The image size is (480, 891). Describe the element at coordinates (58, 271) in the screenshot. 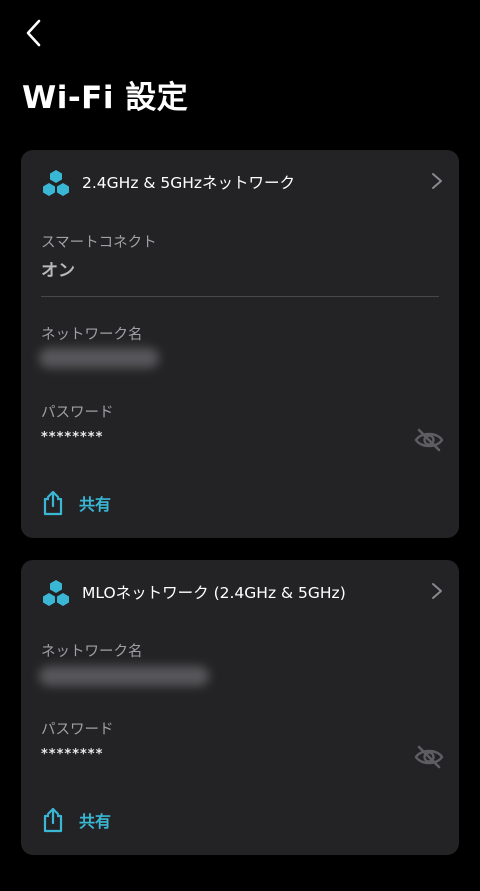

I see `smart-connect-value: オン` at that location.